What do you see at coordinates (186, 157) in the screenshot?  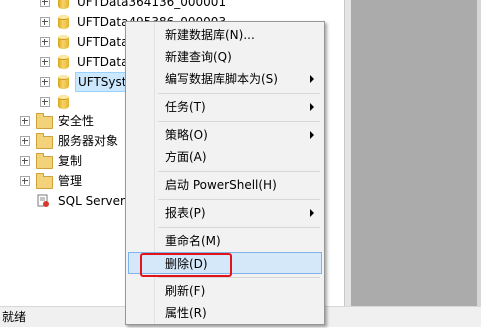 I see `menu-label: 方面(A)` at bounding box center [186, 157].